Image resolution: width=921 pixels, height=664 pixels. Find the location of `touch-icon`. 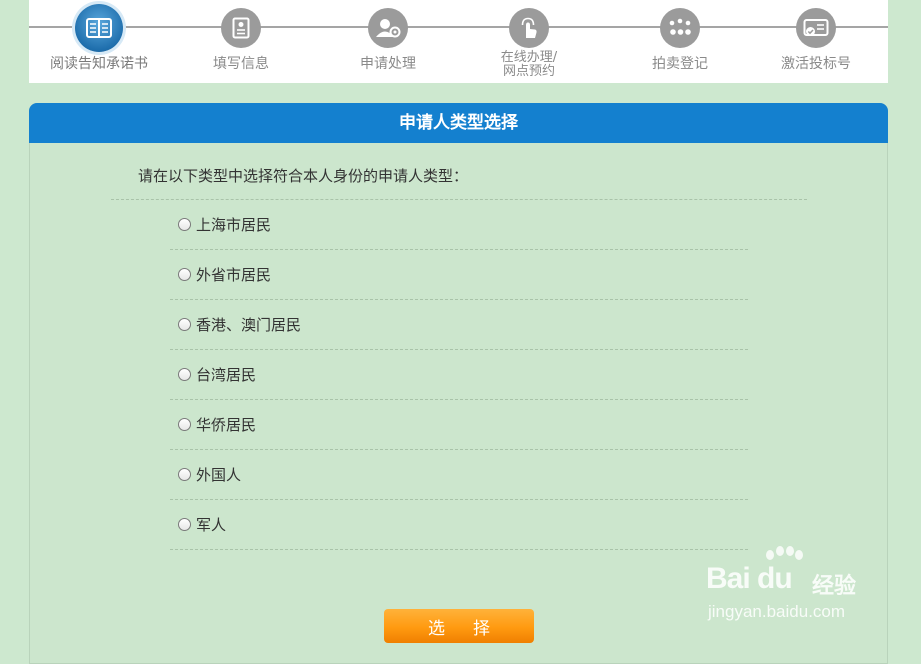

touch-icon is located at coordinates (529, 28).